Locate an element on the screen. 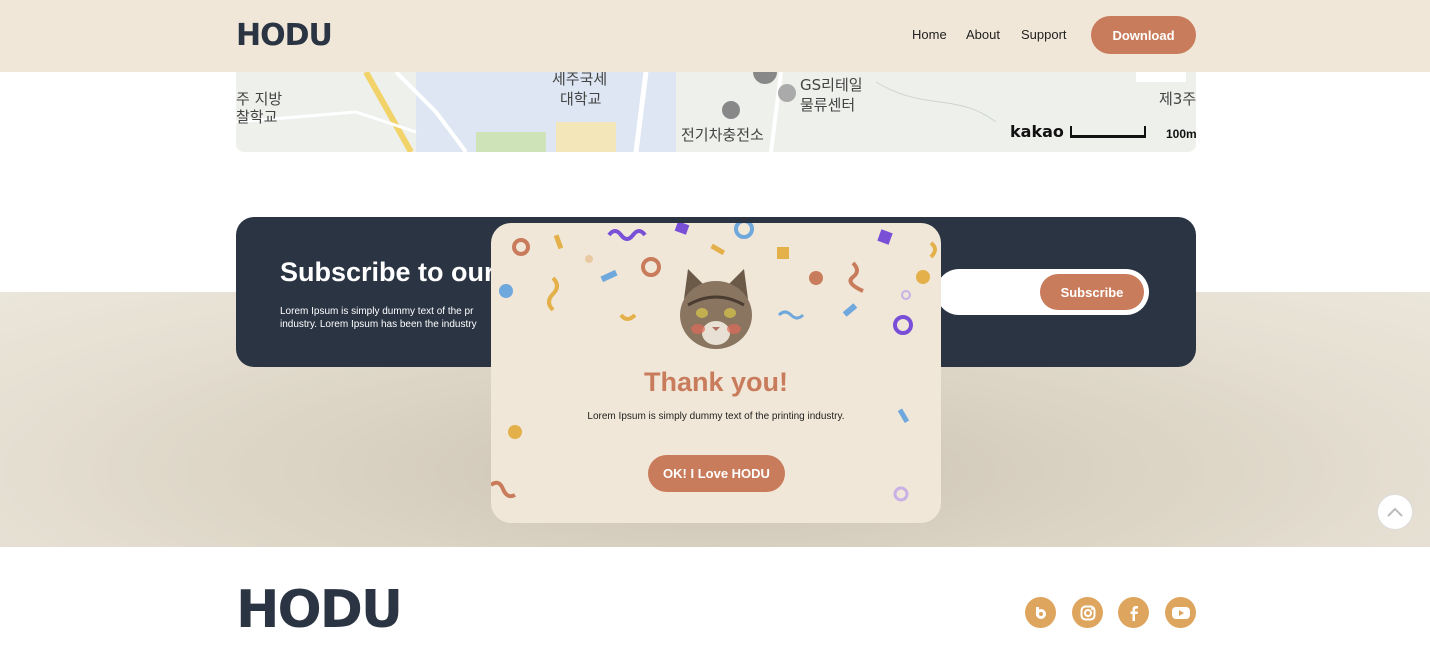  youtube-icon is located at coordinates (1180, 612).